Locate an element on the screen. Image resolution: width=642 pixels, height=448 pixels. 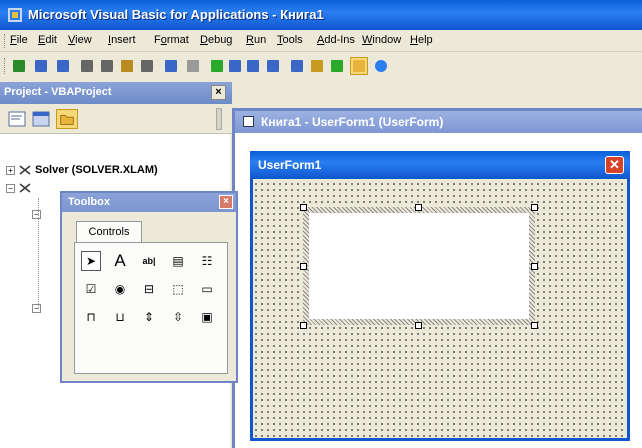
userform-window-icon is located at coordinates (248, 121).